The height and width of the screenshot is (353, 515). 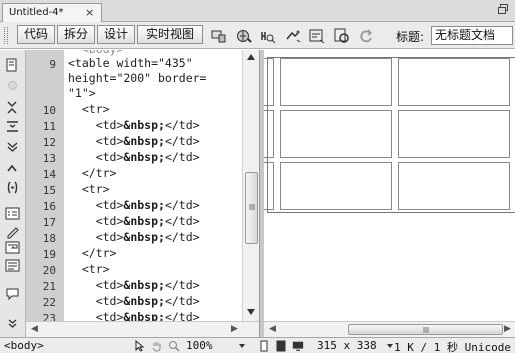 I want to click on code-view-button: 代码, so click(x=36, y=34).